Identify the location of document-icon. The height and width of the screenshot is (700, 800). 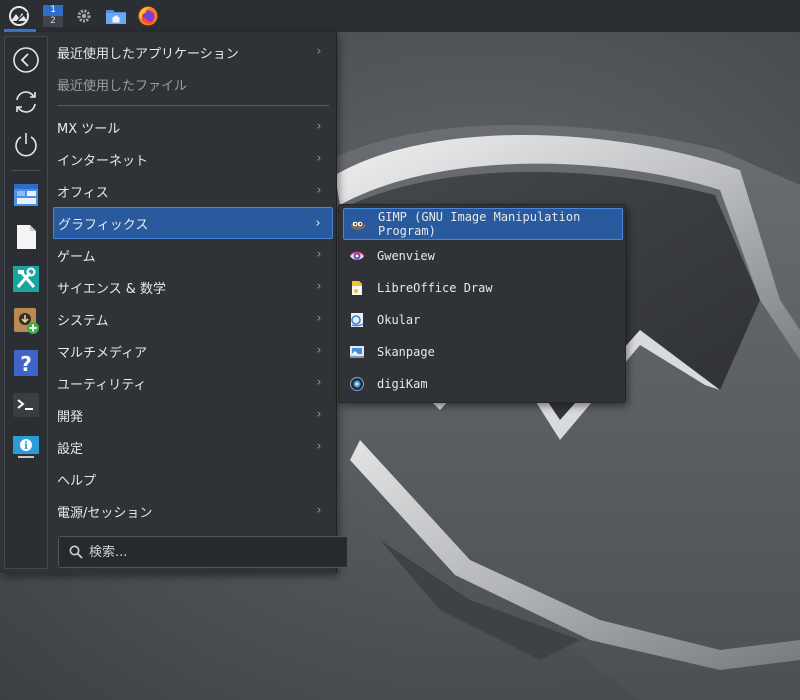
(26, 237).